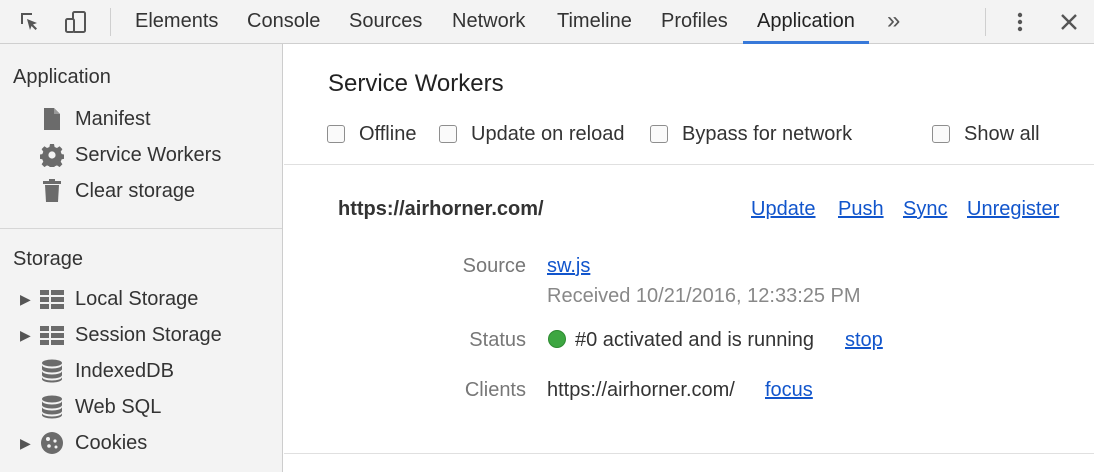 This screenshot has width=1094, height=472. Describe the element at coordinates (52, 119) in the screenshot. I see `file-icon` at that location.